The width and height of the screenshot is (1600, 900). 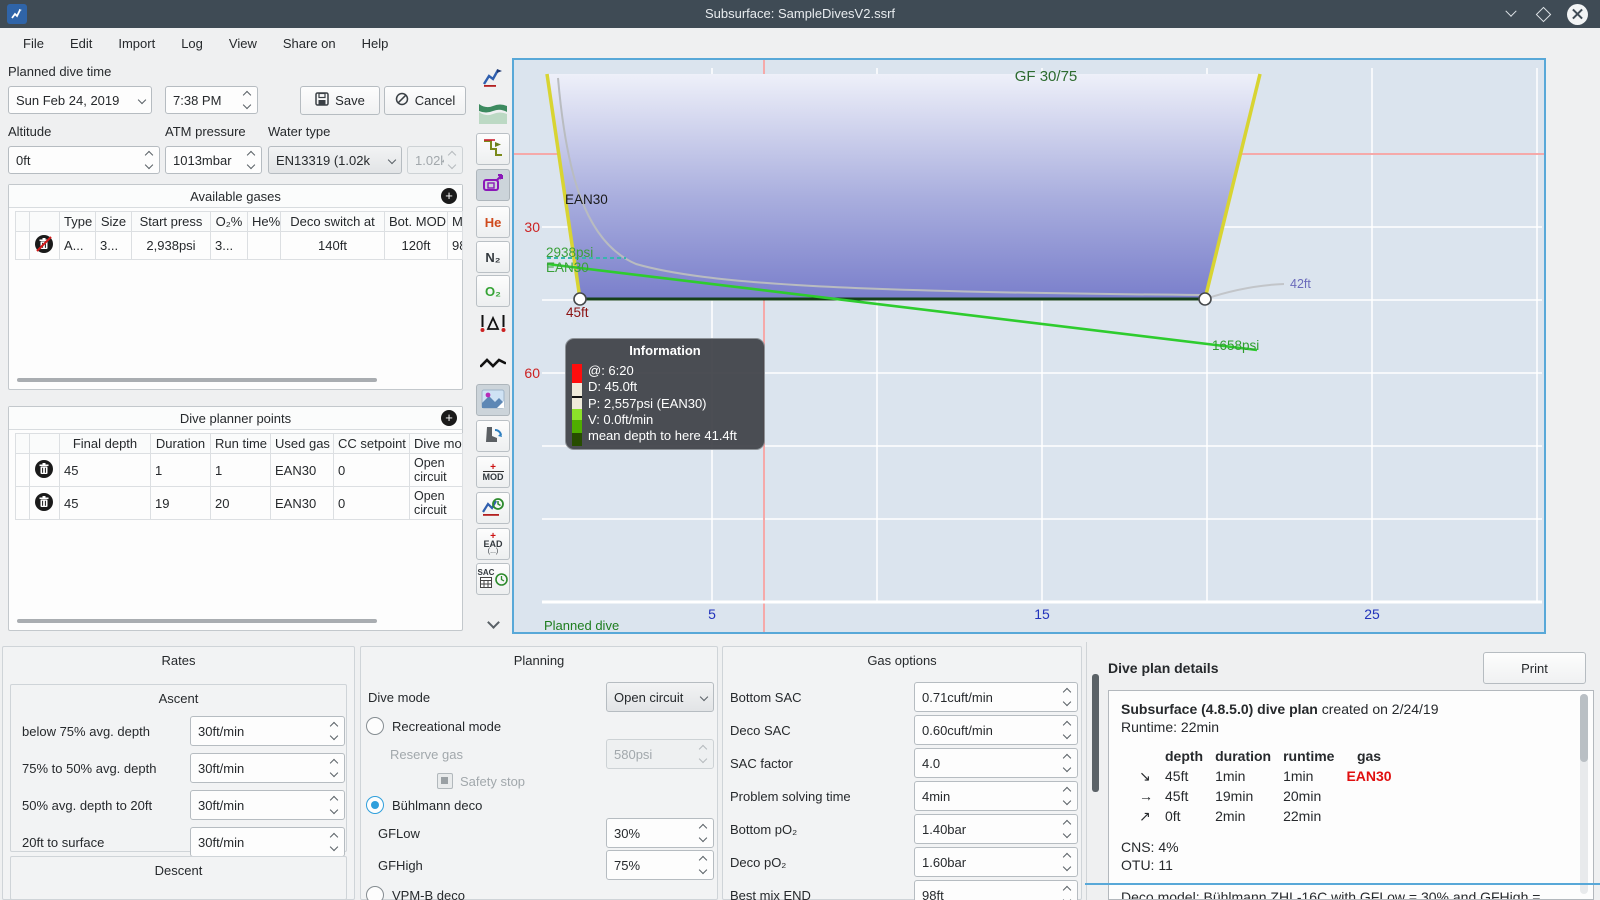 I want to click on maximize-button, so click(x=1543, y=14).